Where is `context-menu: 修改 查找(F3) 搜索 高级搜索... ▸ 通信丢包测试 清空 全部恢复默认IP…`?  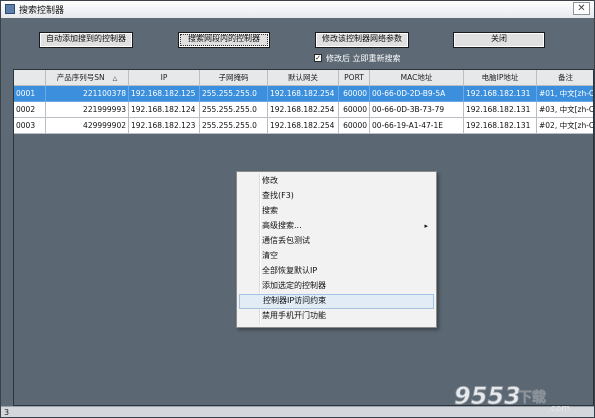
context-menu: 修改 查找(F3) 搜索 高级搜索... ▸ 通信丢包测试 清空 全部恢复默认IP… is located at coordinates (336, 249).